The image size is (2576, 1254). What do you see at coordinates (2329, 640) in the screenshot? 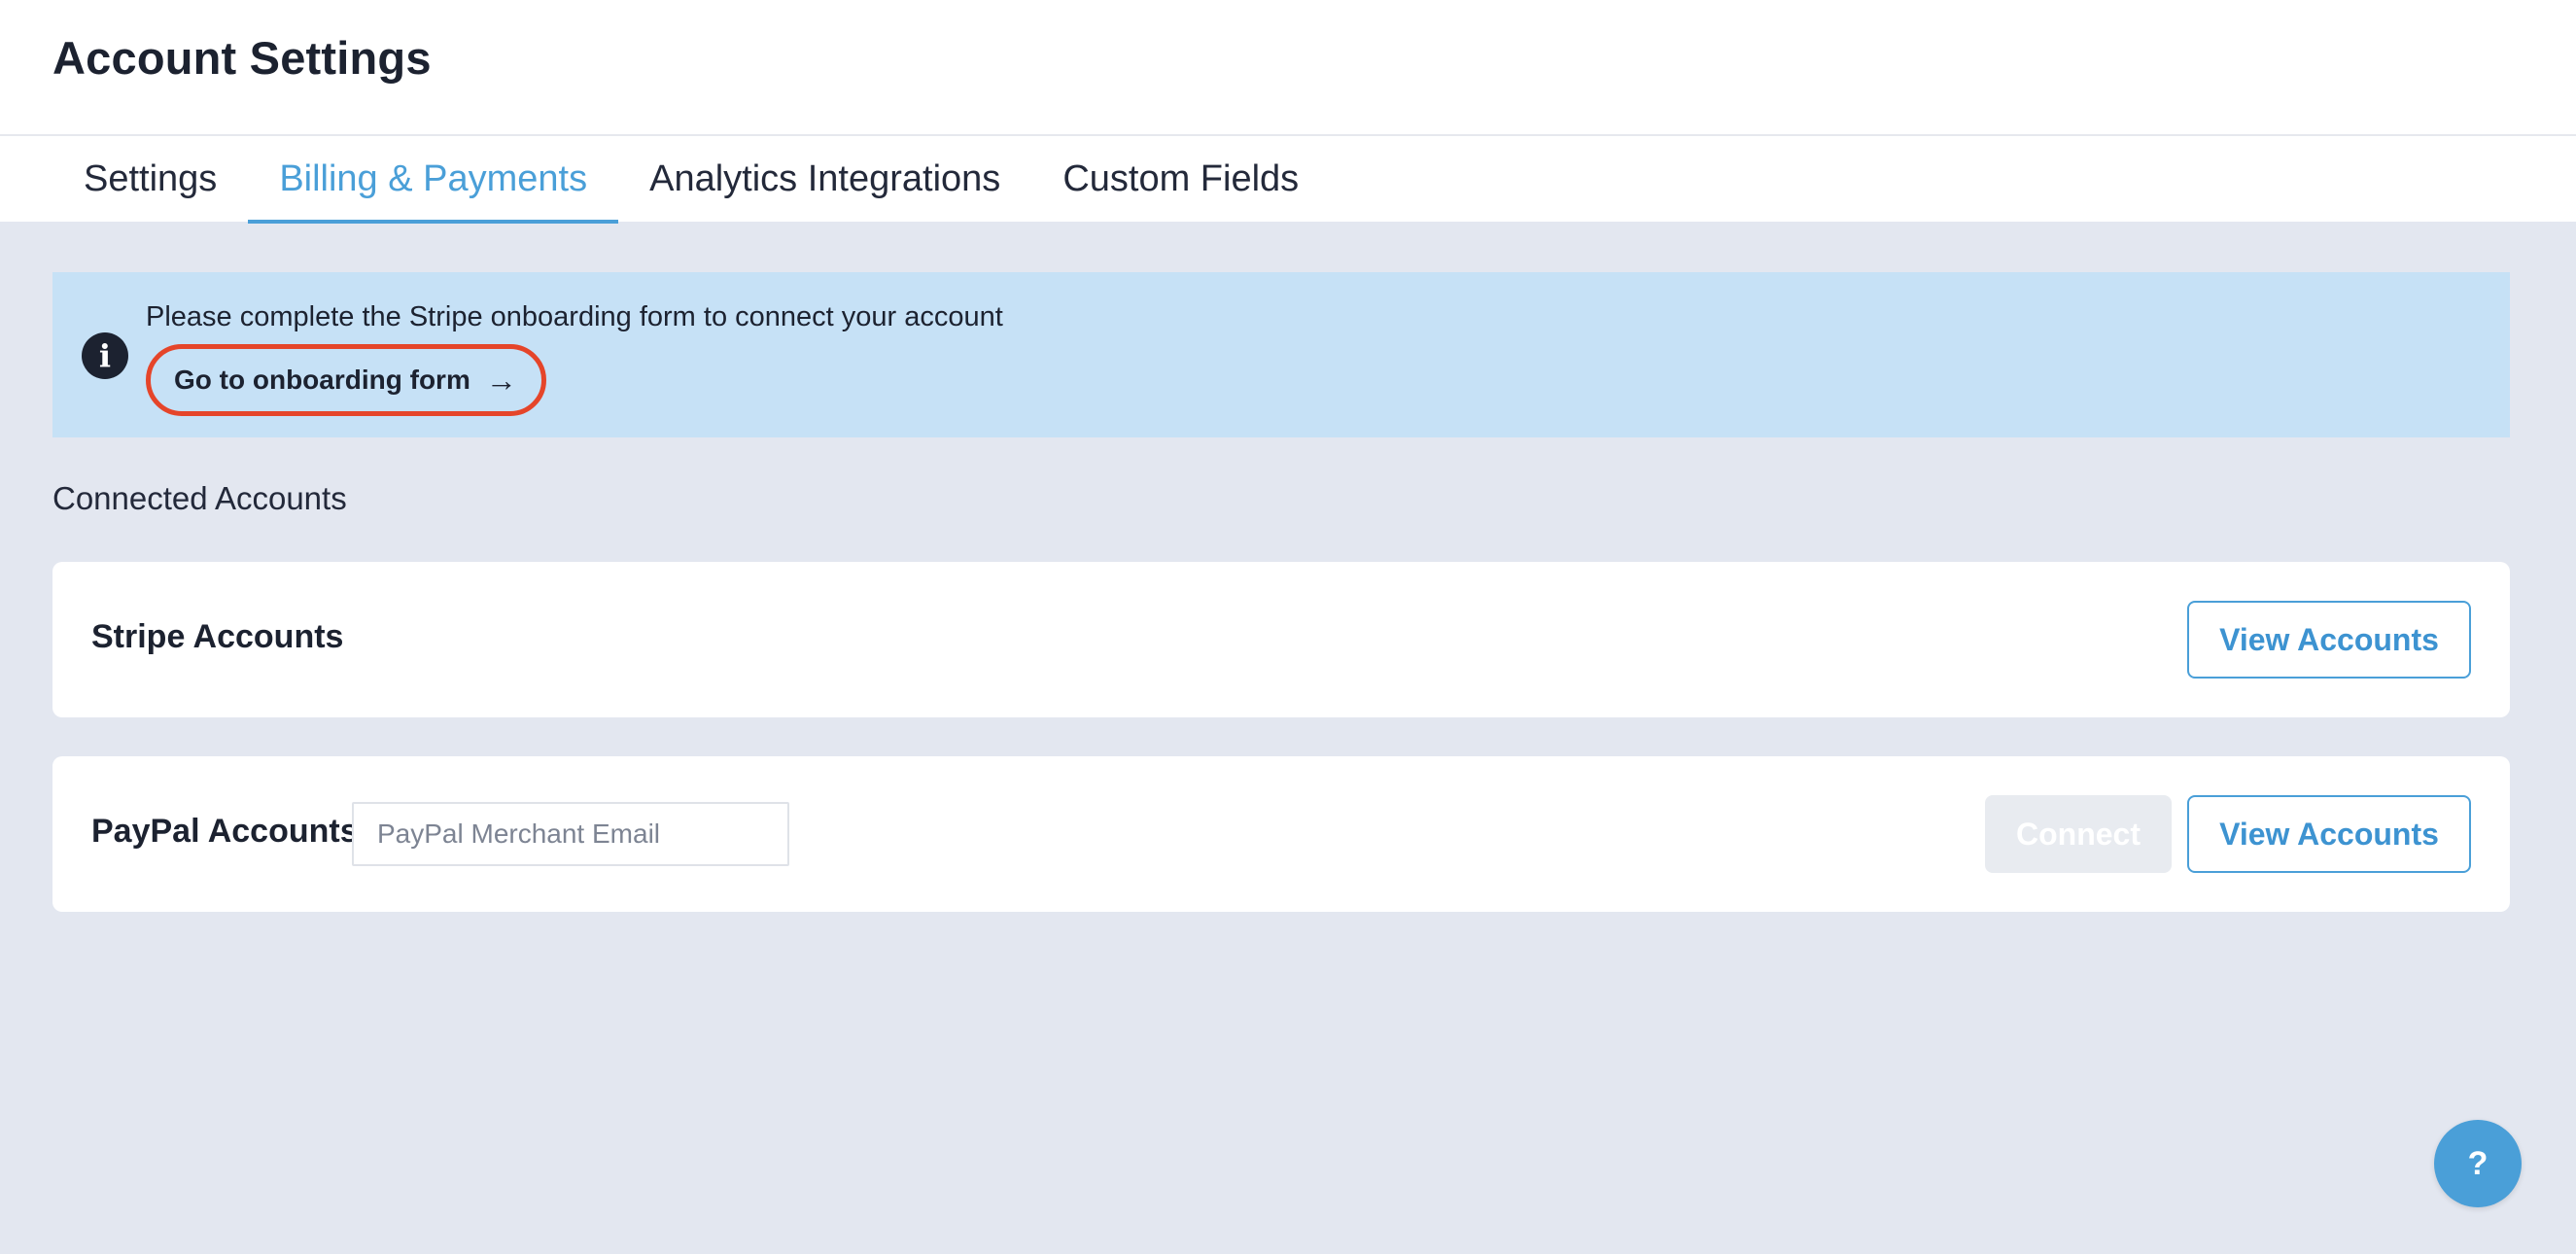
I see `stripe-view-accounts-button: View Accounts` at bounding box center [2329, 640].